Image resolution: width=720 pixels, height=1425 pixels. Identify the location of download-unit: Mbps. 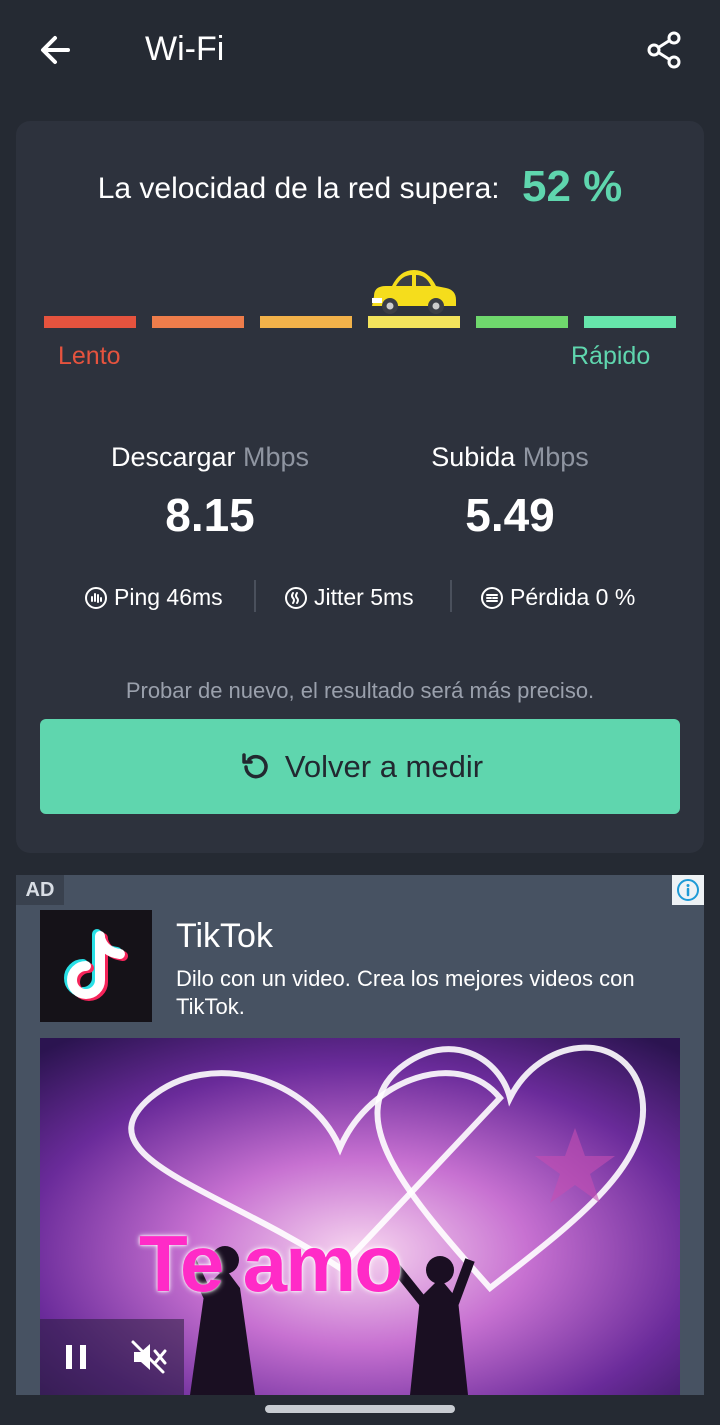
(276, 457).